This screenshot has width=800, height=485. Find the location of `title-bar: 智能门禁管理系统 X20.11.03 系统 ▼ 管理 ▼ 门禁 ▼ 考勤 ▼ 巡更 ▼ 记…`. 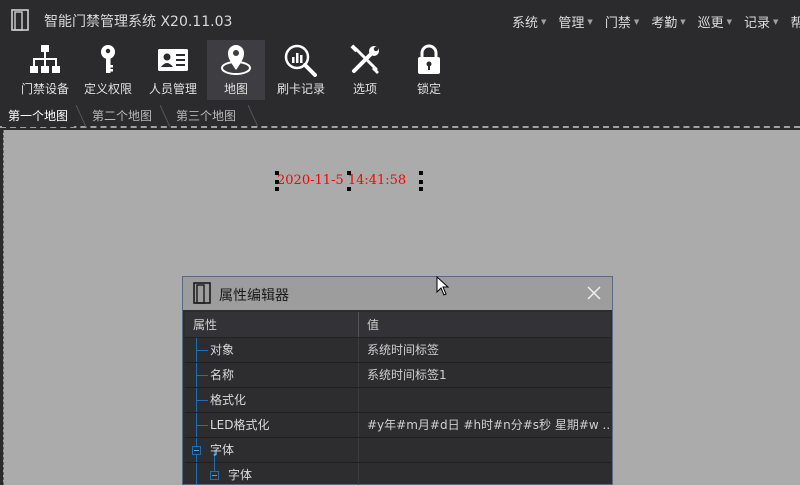

title-bar: 智能门禁管理系统 X20.11.03 系统 ▼ 管理 ▼ 门禁 ▼ 考勤 ▼ 巡更 ▼ 记… is located at coordinates (400, 20).